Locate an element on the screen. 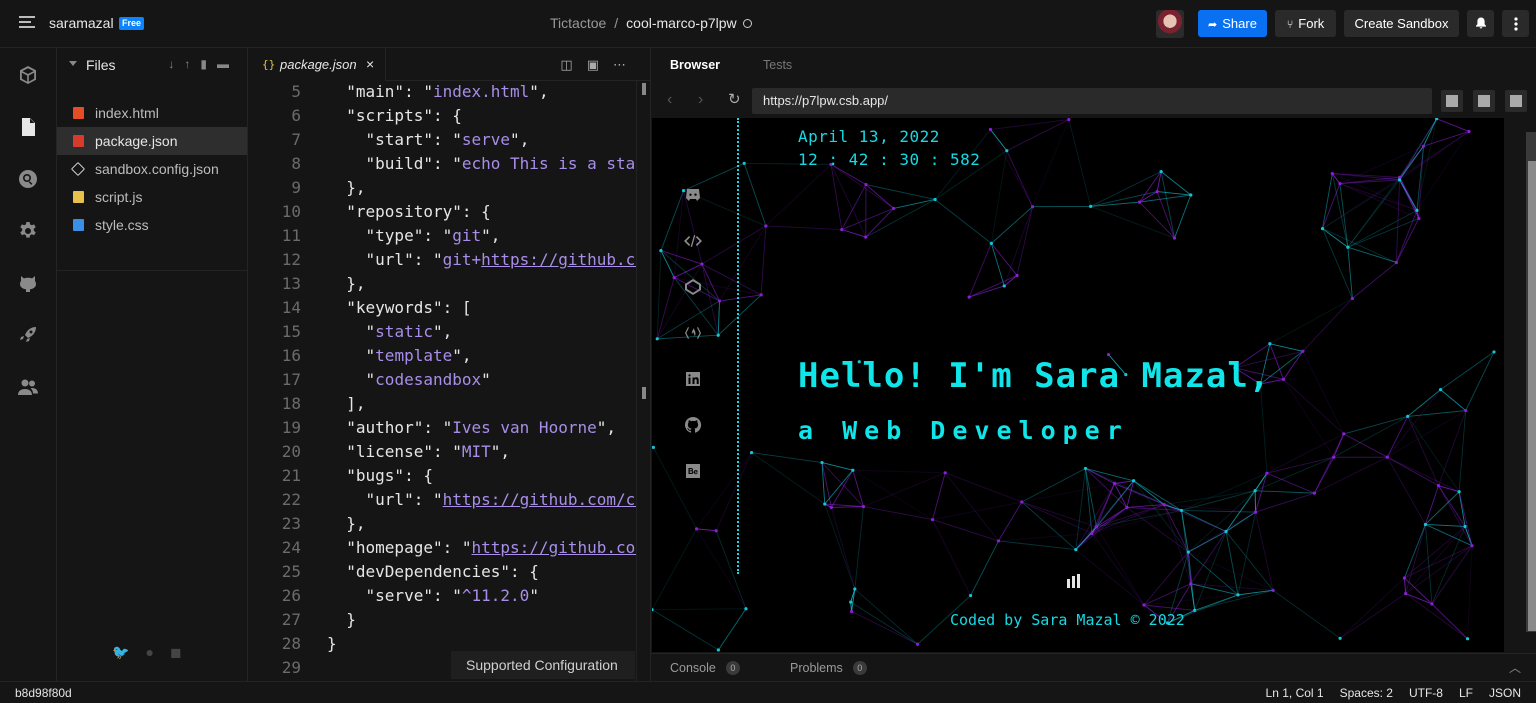 This screenshot has width=1536, height=703. menu-icon is located at coordinates (27, 23).